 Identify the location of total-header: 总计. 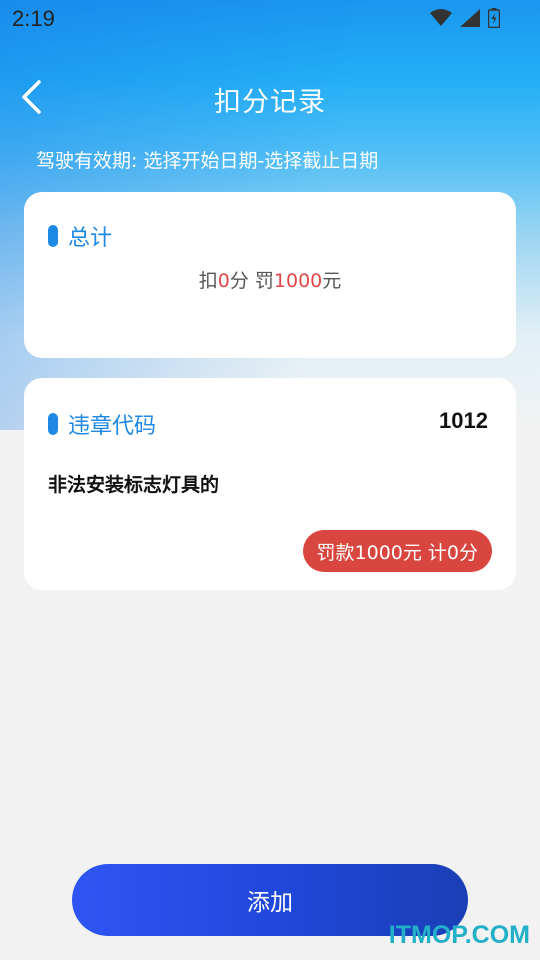
(80, 236).